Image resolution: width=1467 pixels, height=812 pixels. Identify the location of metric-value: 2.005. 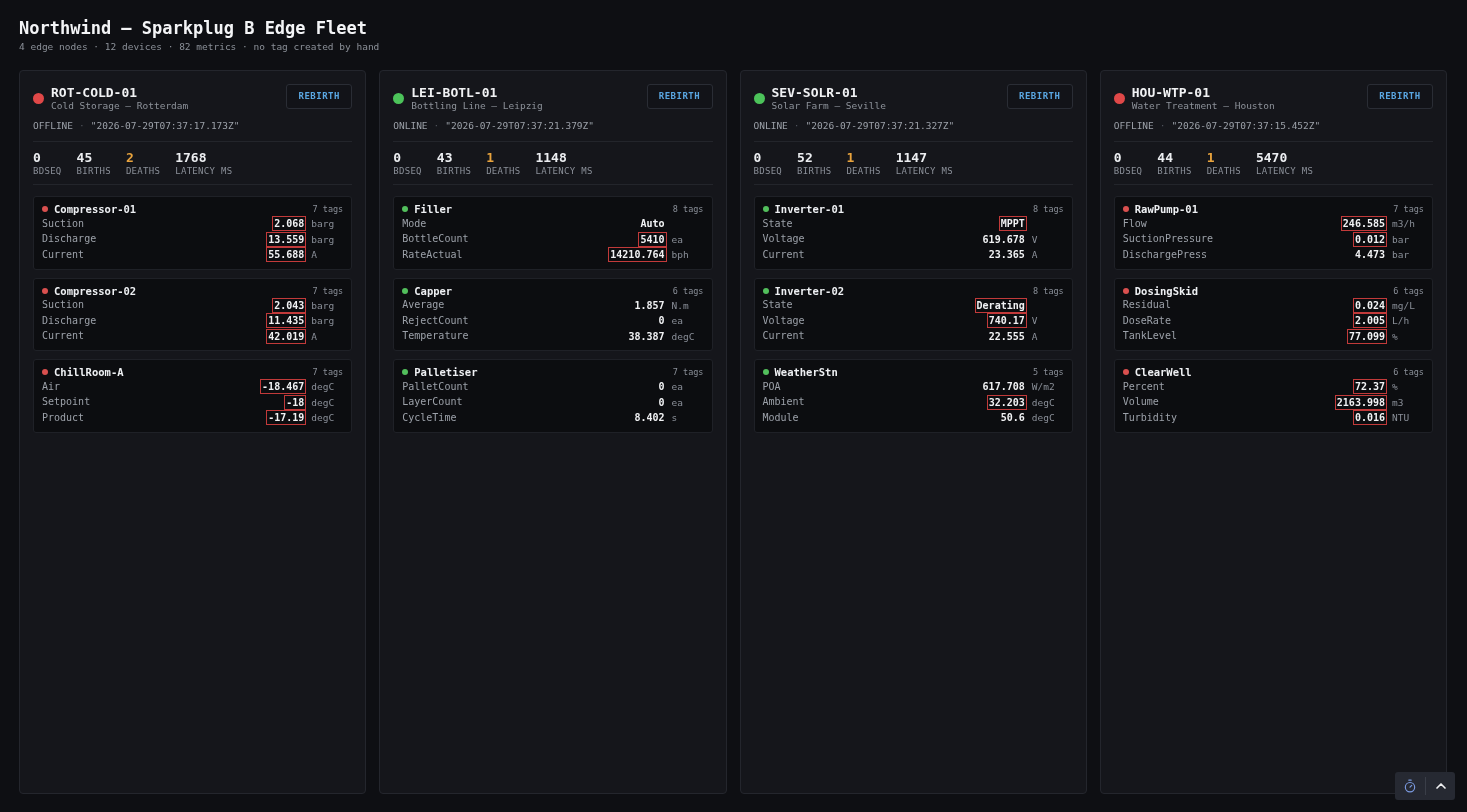
(1369, 321).